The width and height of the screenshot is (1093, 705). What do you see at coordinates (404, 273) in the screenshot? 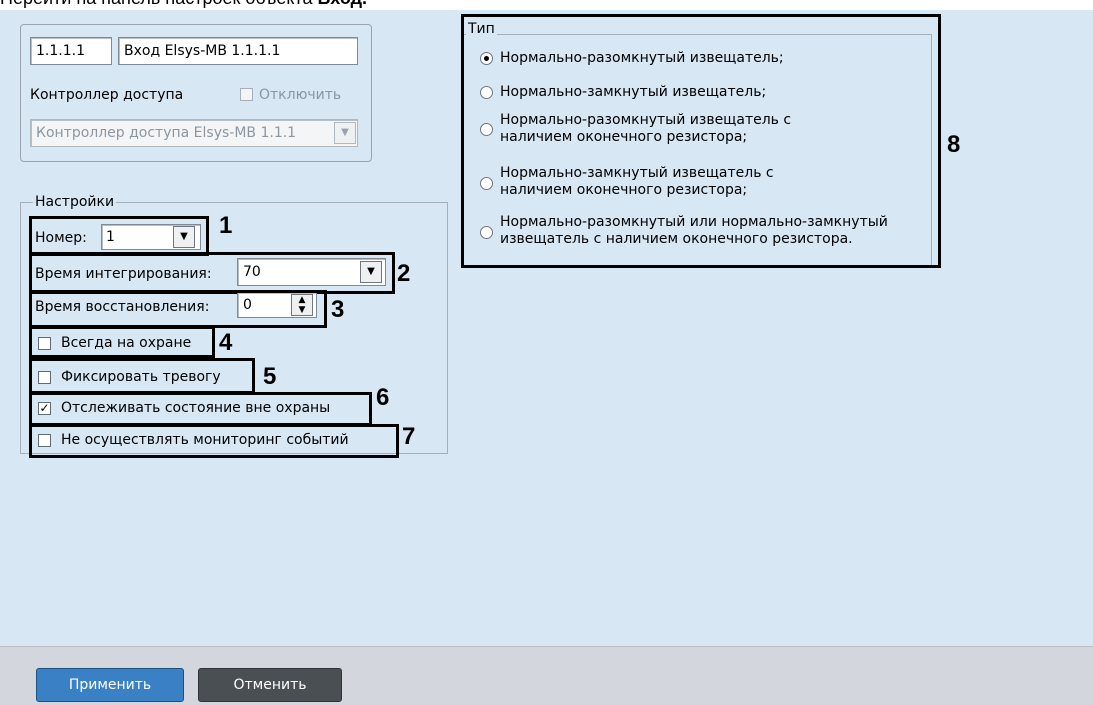
I see `annotation-number-2: 2` at bounding box center [404, 273].